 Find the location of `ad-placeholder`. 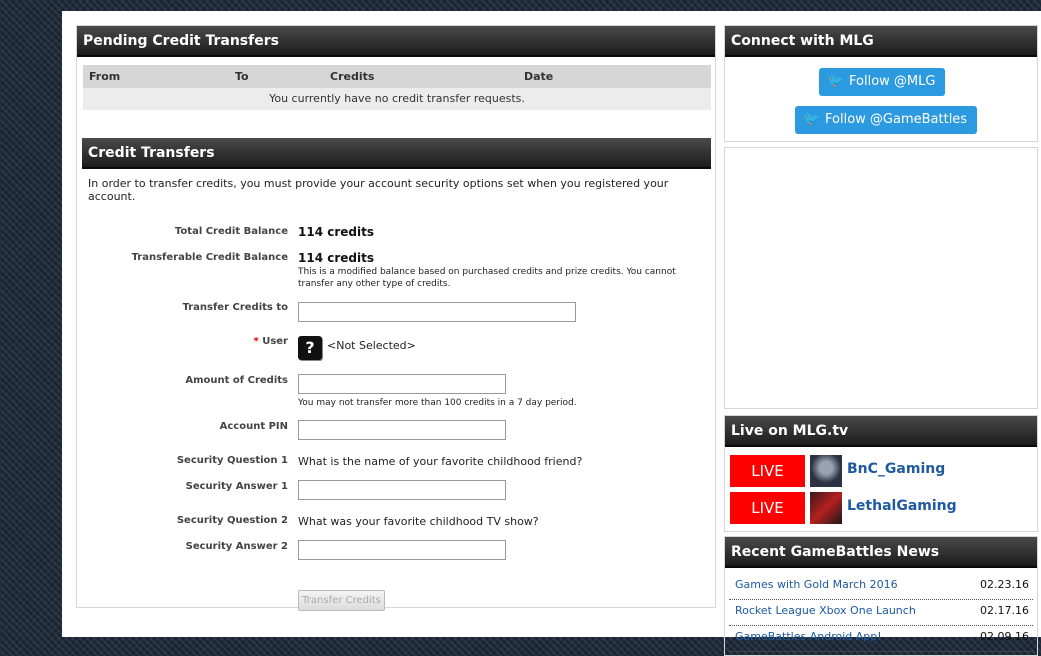

ad-placeholder is located at coordinates (881, 278).